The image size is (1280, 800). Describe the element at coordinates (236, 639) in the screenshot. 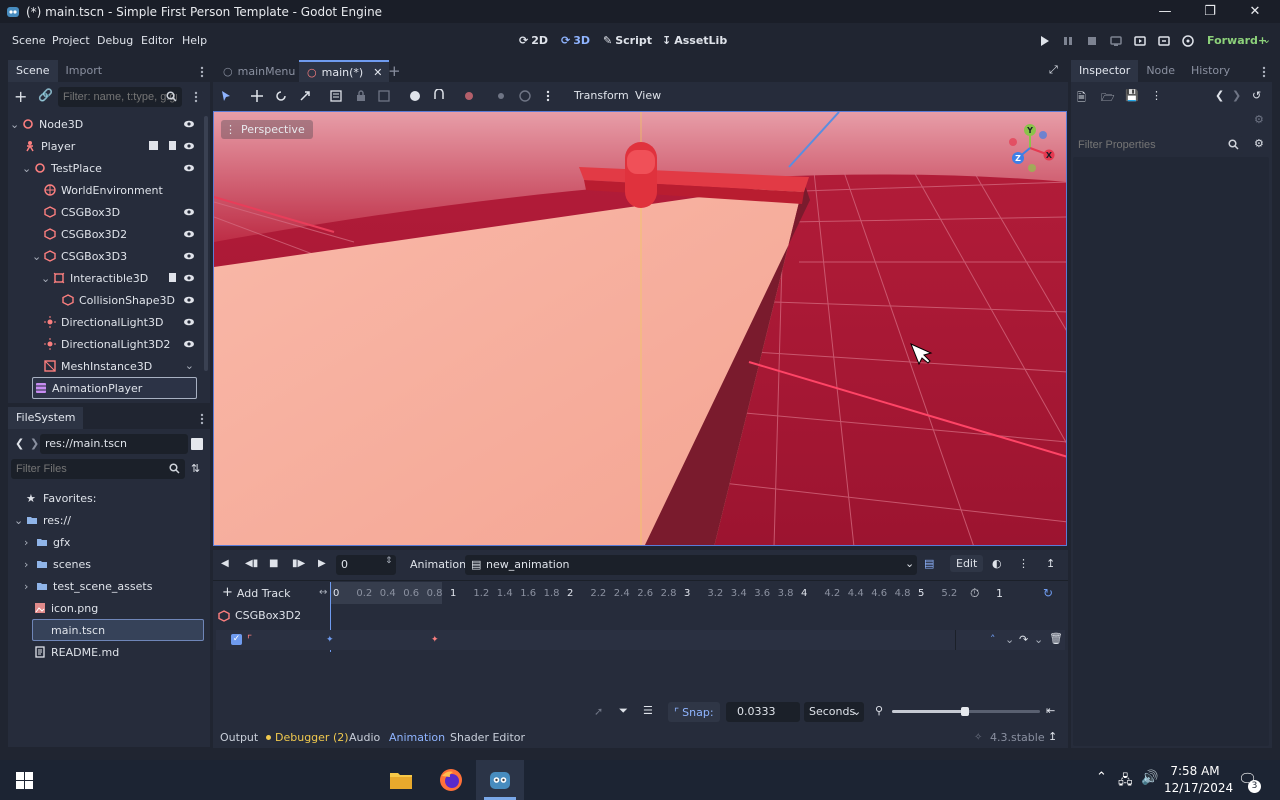

I see `track-enabled-checkbox: ✓` at that location.